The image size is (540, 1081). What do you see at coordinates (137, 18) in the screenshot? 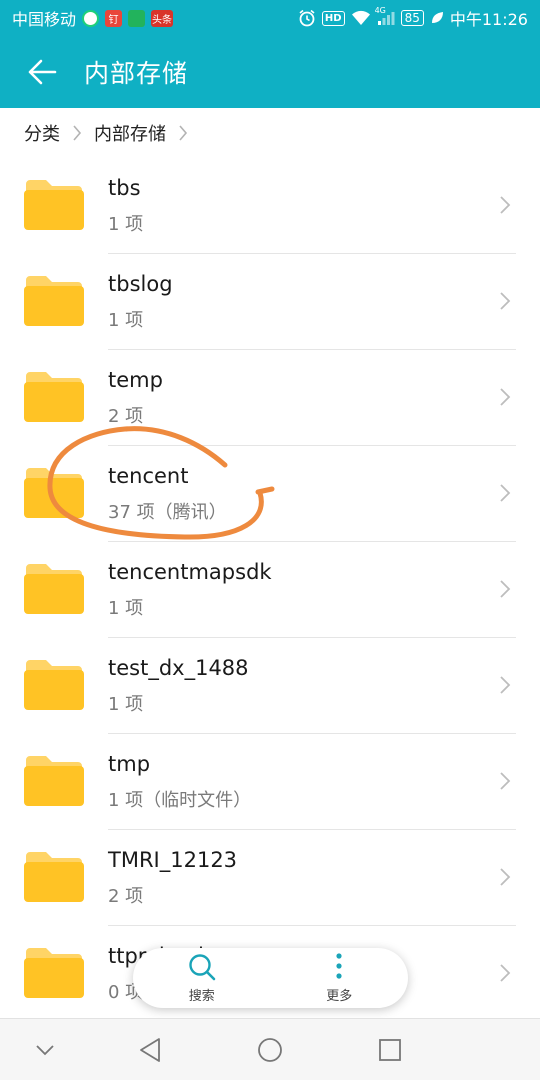
I see `video-app-notification-icon` at bounding box center [137, 18].